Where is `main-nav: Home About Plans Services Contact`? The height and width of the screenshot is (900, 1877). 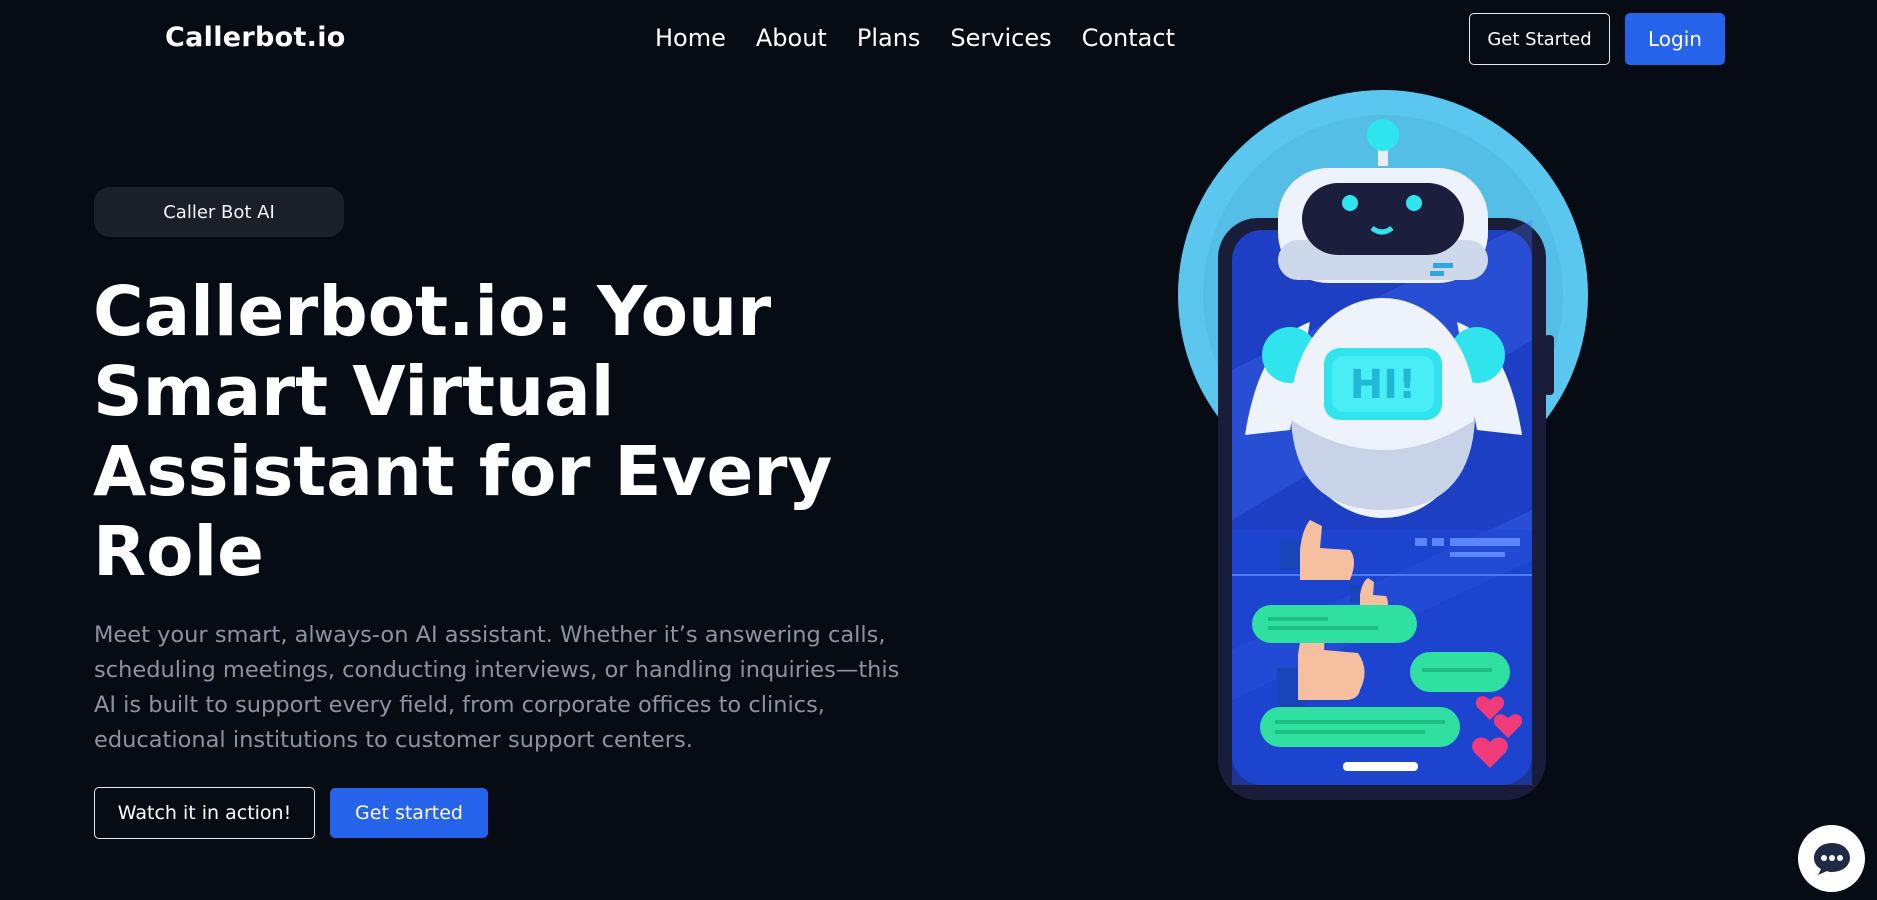 main-nav: Home About Plans Services Contact is located at coordinates (915, 38).